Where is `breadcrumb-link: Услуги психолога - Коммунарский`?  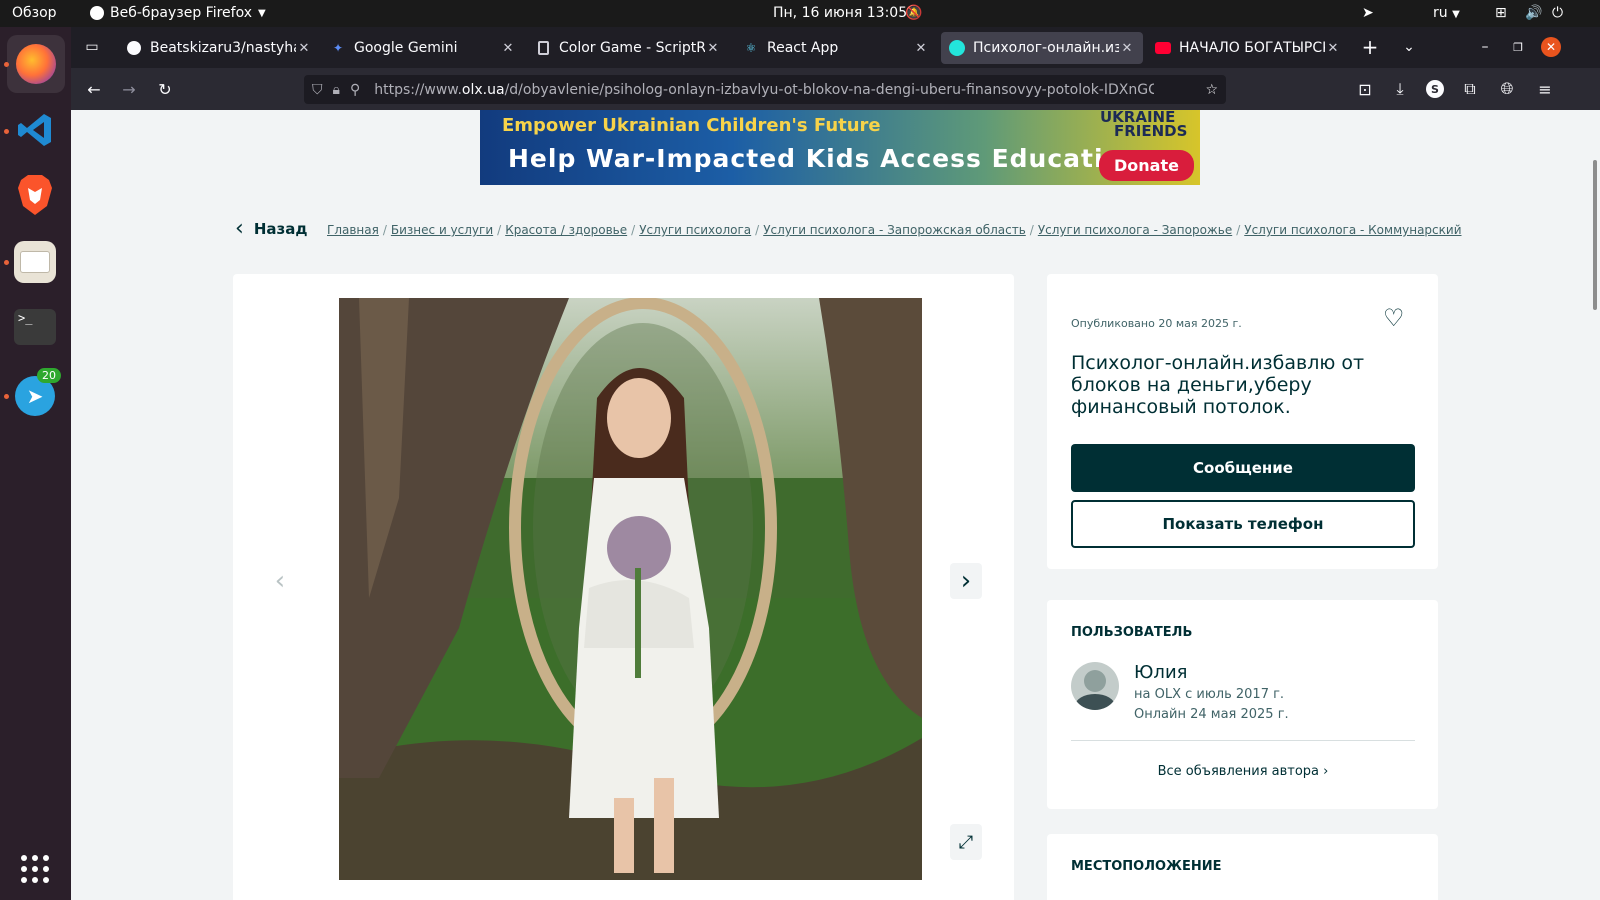 breadcrumb-link: Услуги психолога - Коммунарский is located at coordinates (1352, 230).